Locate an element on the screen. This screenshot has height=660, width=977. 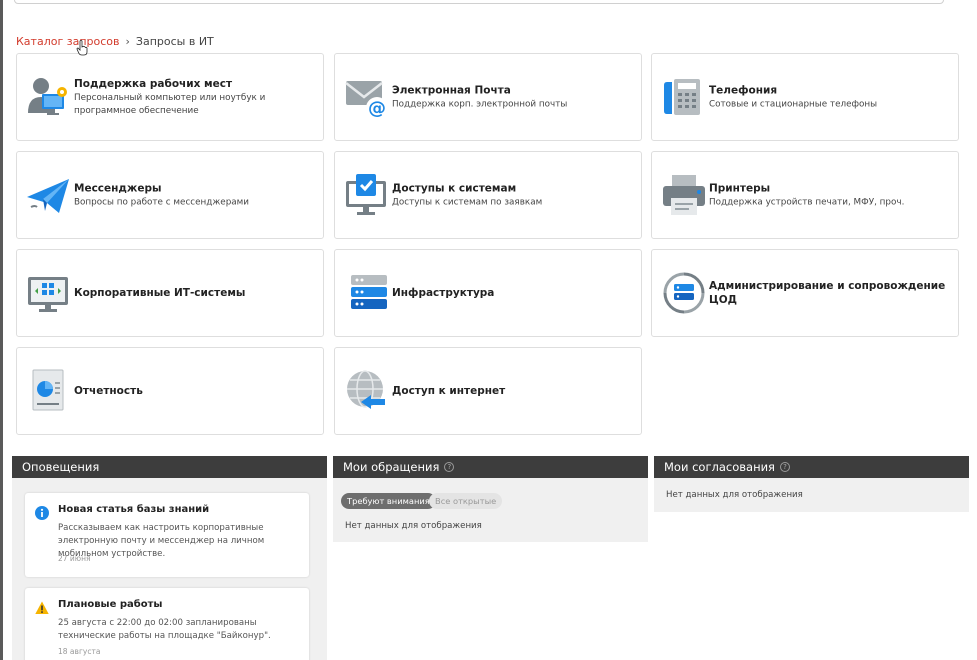
datacenter-cycle-icon is located at coordinates (684, 293).